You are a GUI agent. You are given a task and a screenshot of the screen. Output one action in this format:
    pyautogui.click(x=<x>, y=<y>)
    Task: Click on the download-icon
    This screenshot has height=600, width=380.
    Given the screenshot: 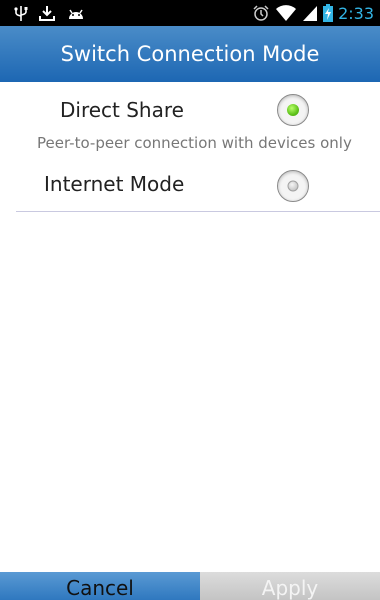 What is the action you would take?
    pyautogui.click(x=47, y=13)
    